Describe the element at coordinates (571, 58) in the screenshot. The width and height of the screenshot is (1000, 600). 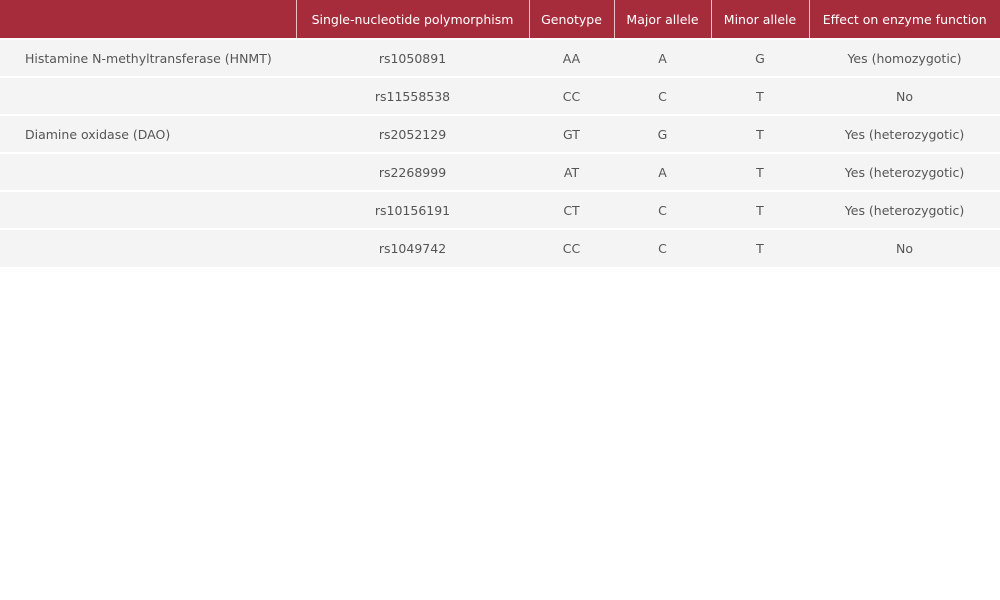
I see `cell-genotype: AA` at that location.